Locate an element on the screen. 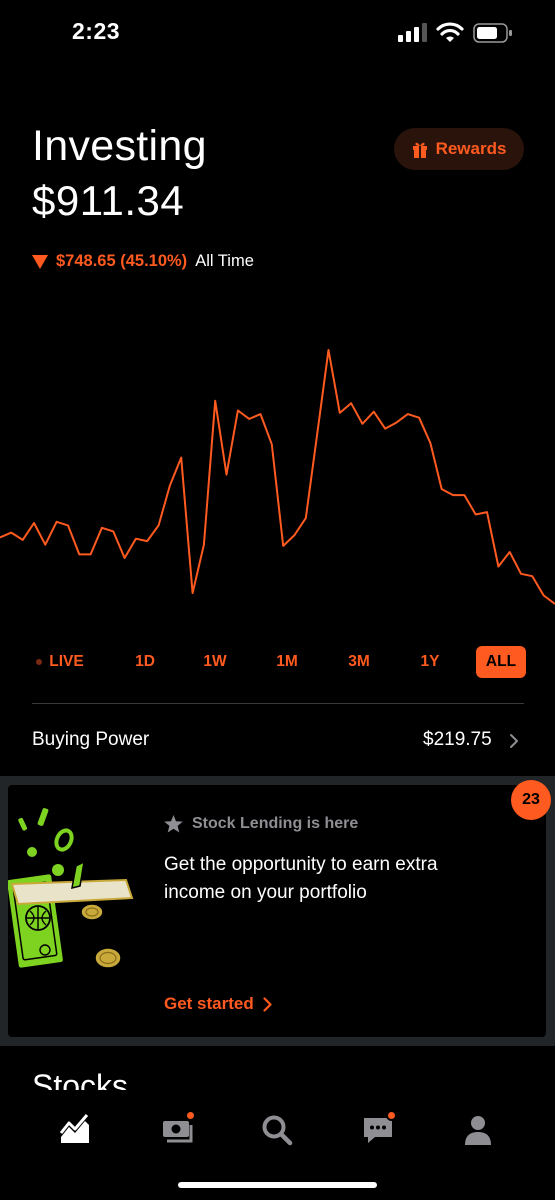  stocks-heading: Stocks is located at coordinates (80, 1079).